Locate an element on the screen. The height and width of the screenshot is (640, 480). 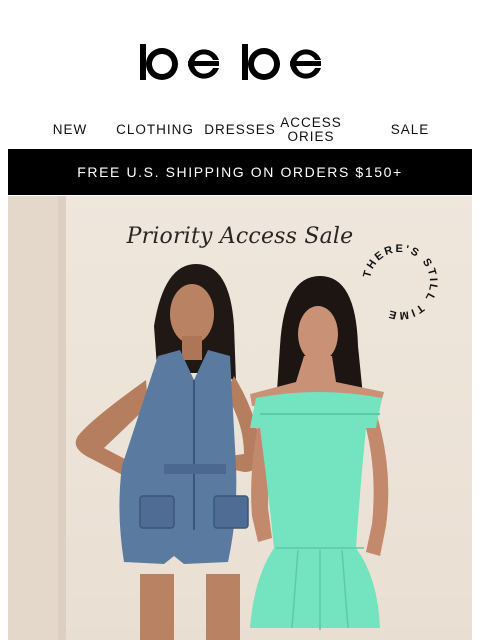
hero-headline: Priority Access Sale is located at coordinates (240, 236).